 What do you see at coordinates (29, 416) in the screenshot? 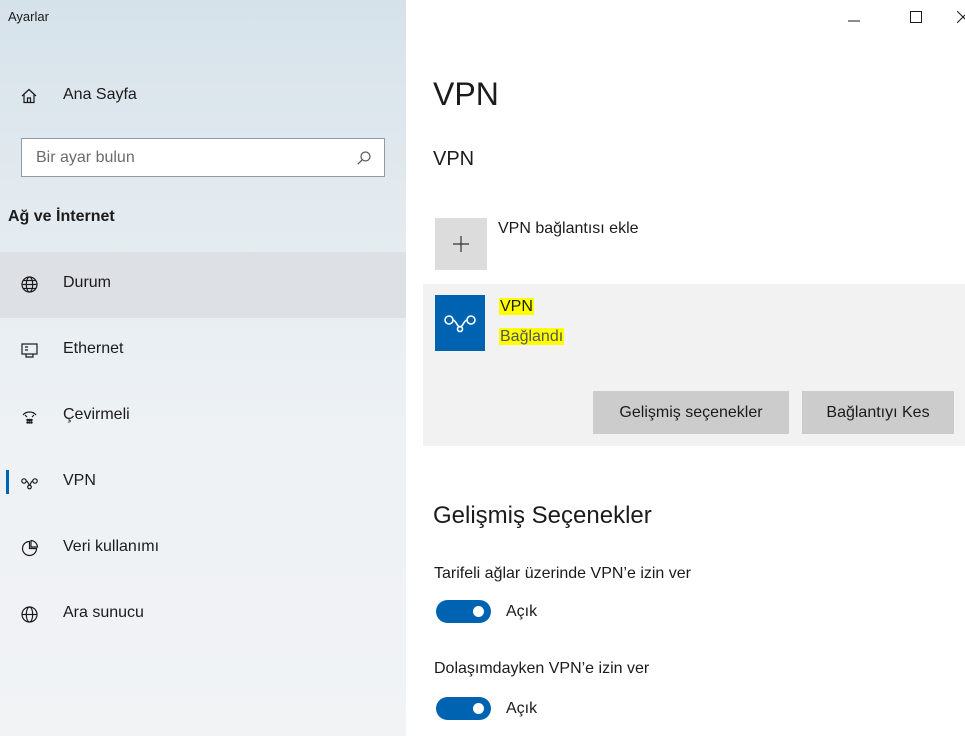
I see `dialup-icon` at bounding box center [29, 416].